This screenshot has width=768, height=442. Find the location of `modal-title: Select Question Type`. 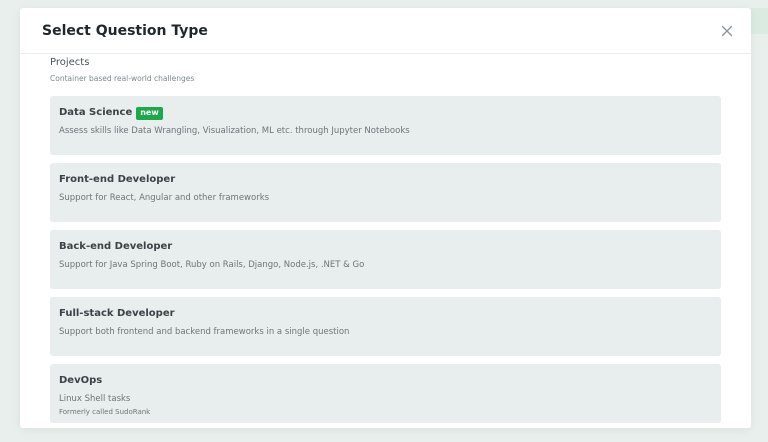

modal-title: Select Question Type is located at coordinates (125, 31).